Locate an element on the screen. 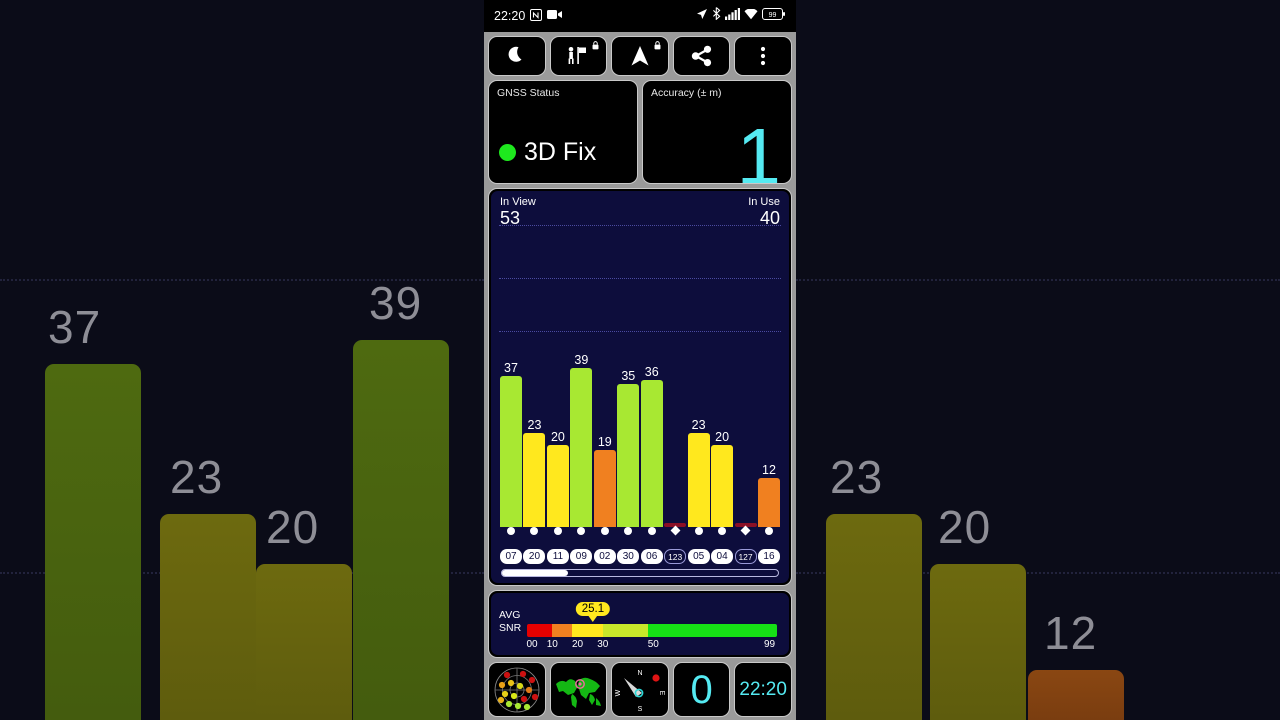  share-icon is located at coordinates (701, 56).